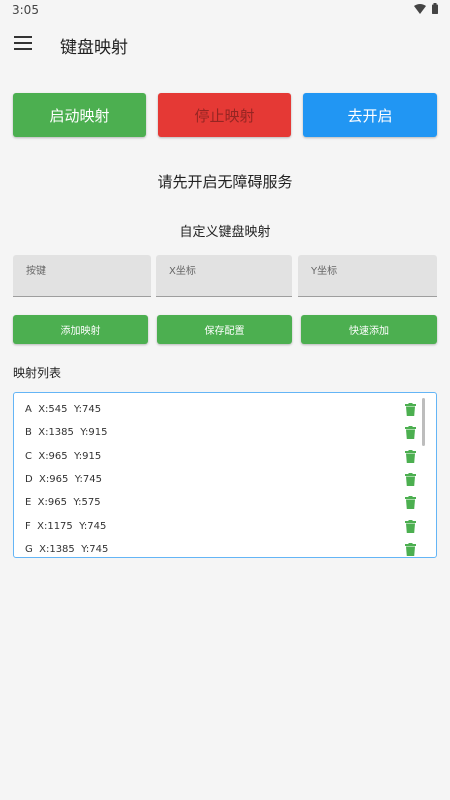 The image size is (450, 800). I want to click on key-field-container, so click(82, 276).